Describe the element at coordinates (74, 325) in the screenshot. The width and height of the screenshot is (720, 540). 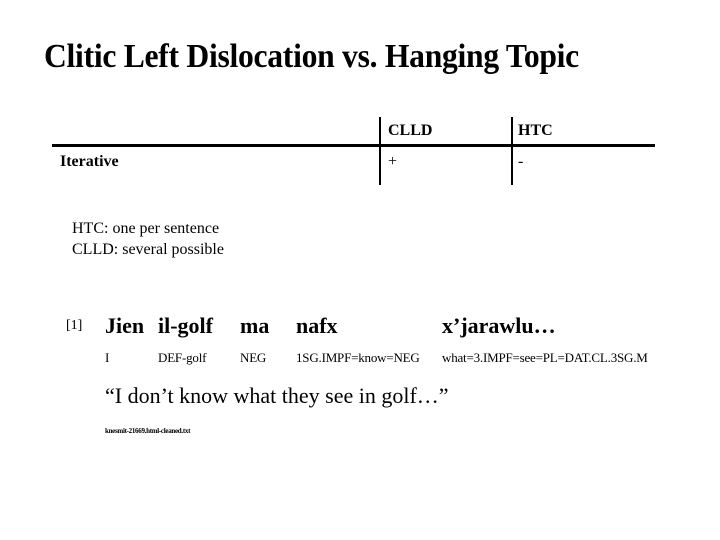
I see `example-number: [1]` at that location.